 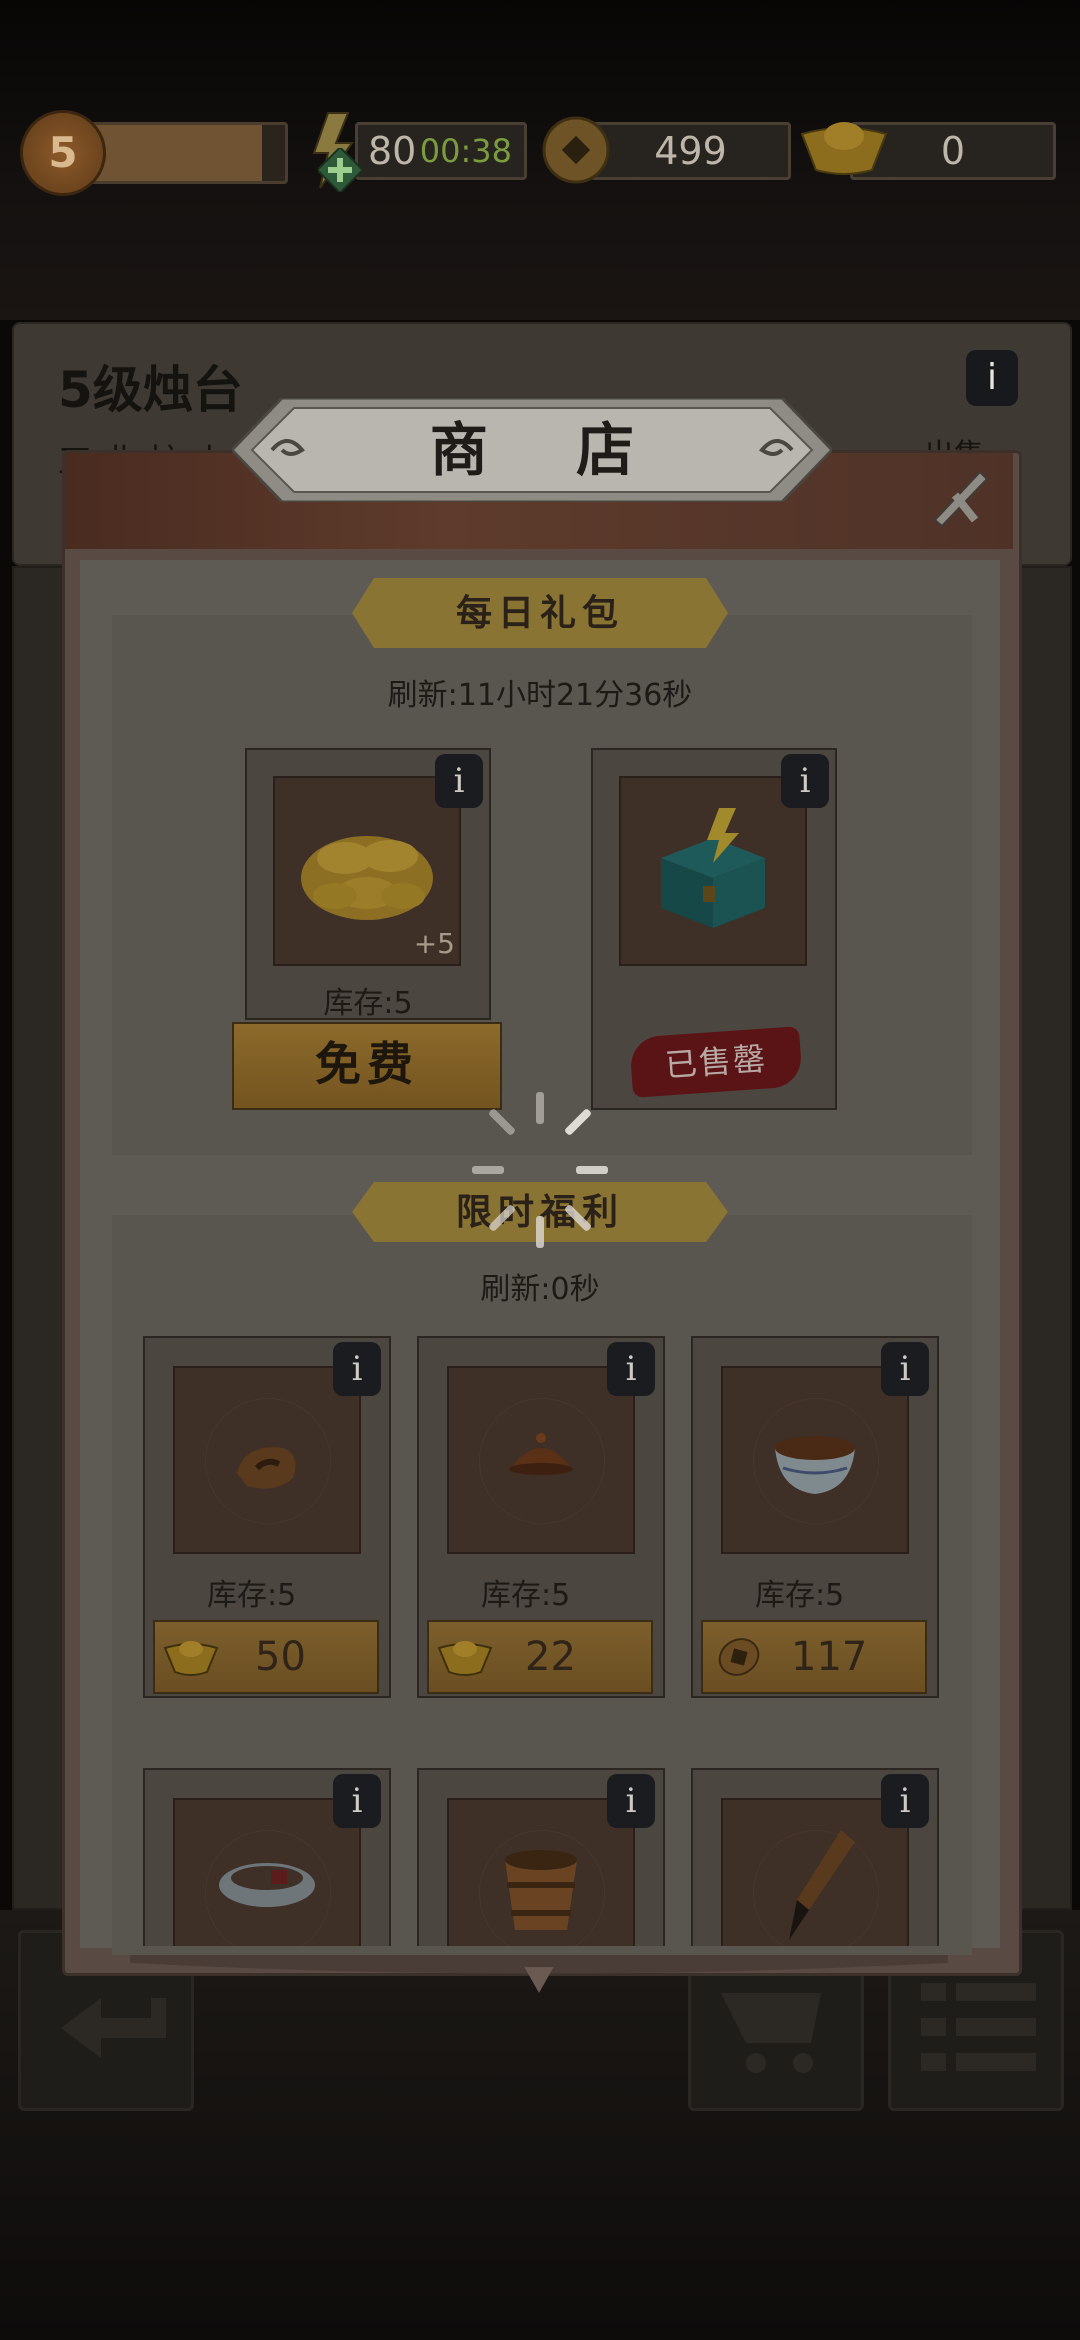 I want to click on daily-pack-label: 每日礼包, so click(x=539, y=613).